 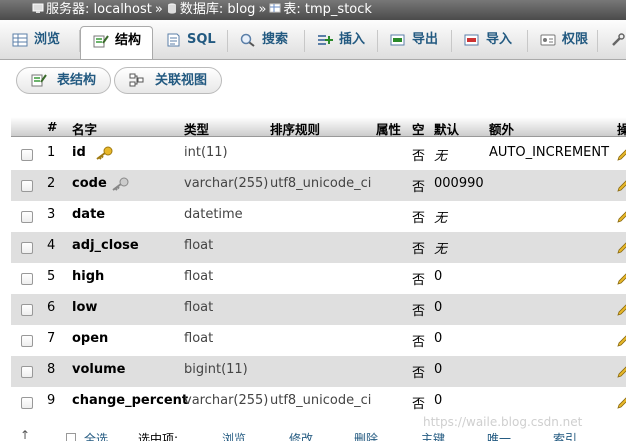 I want to click on table-row: 4 adj_close float 否无, so click(x=318, y=247).